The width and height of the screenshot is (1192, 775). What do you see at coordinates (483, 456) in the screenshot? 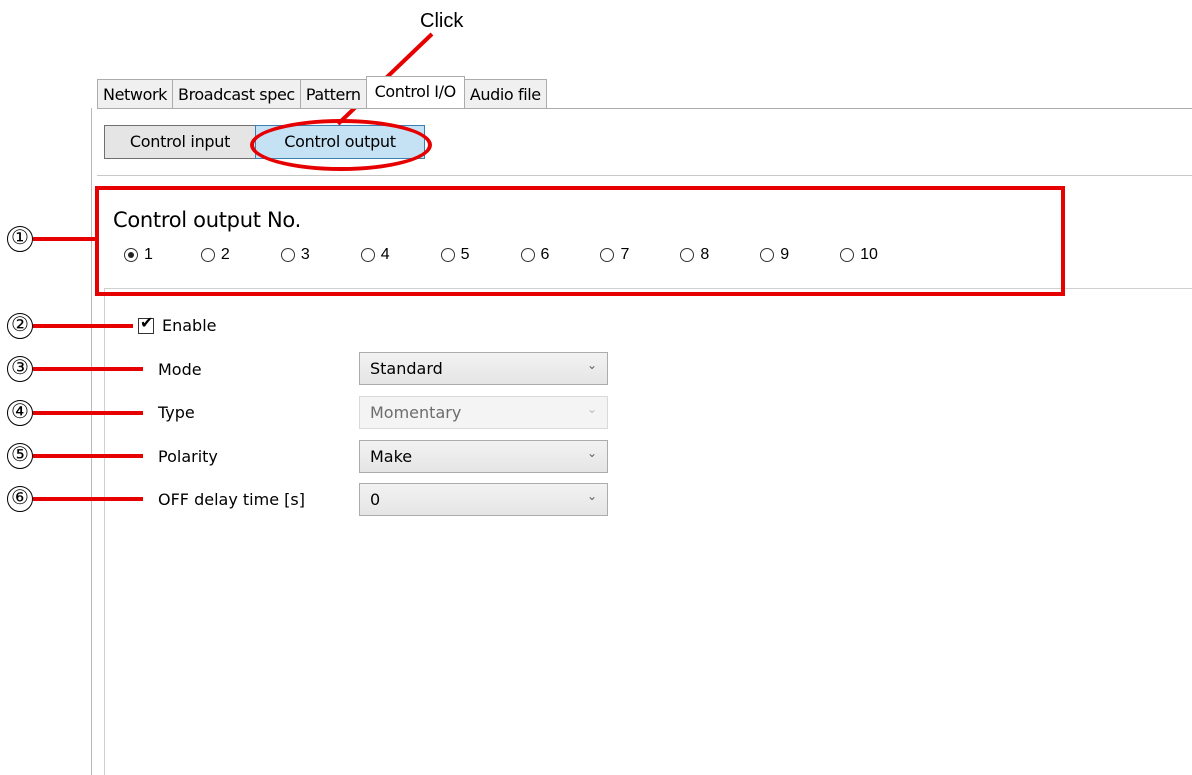
I see `polarity-select: Make ⌄` at bounding box center [483, 456].